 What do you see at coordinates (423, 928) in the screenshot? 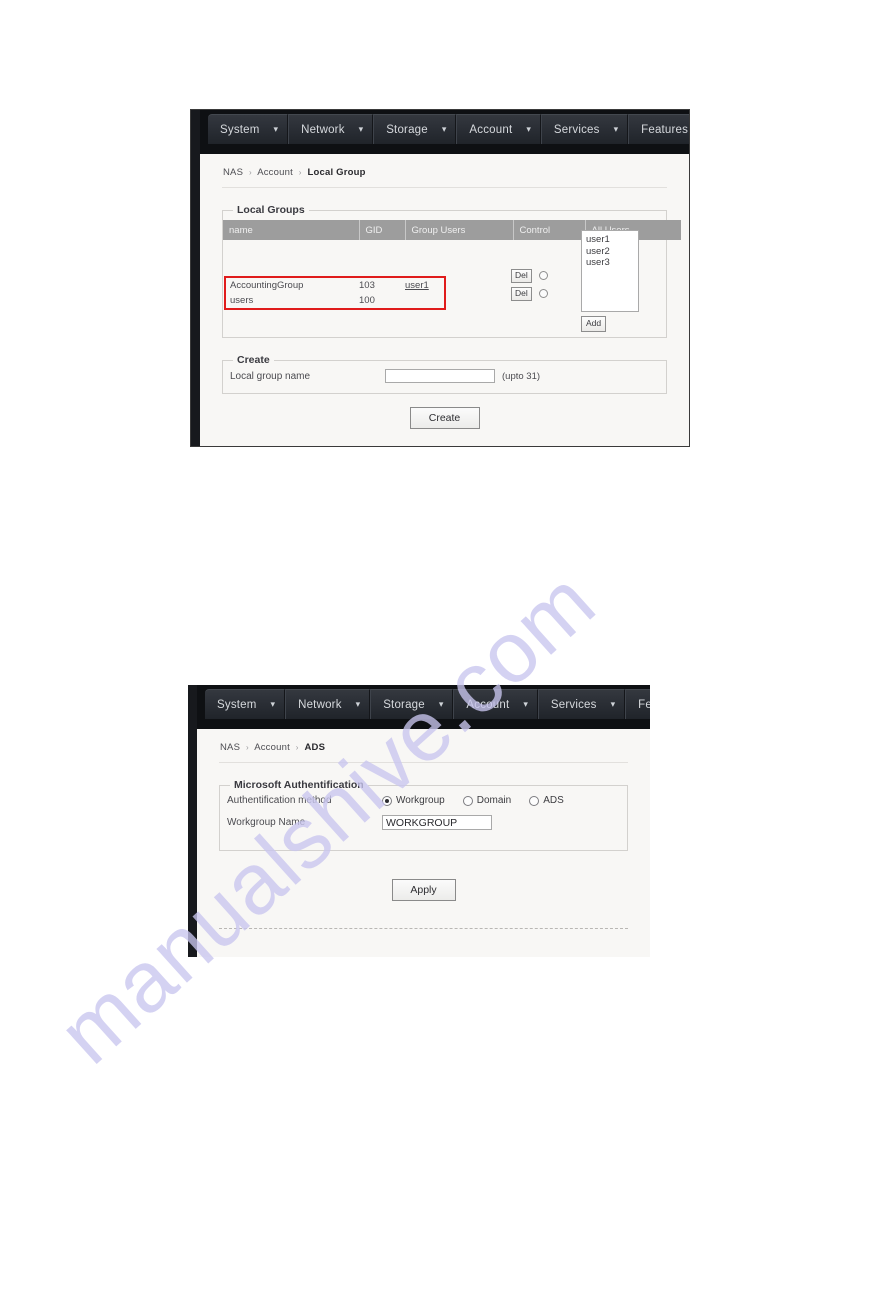
I see `bottom-divider` at bounding box center [423, 928].